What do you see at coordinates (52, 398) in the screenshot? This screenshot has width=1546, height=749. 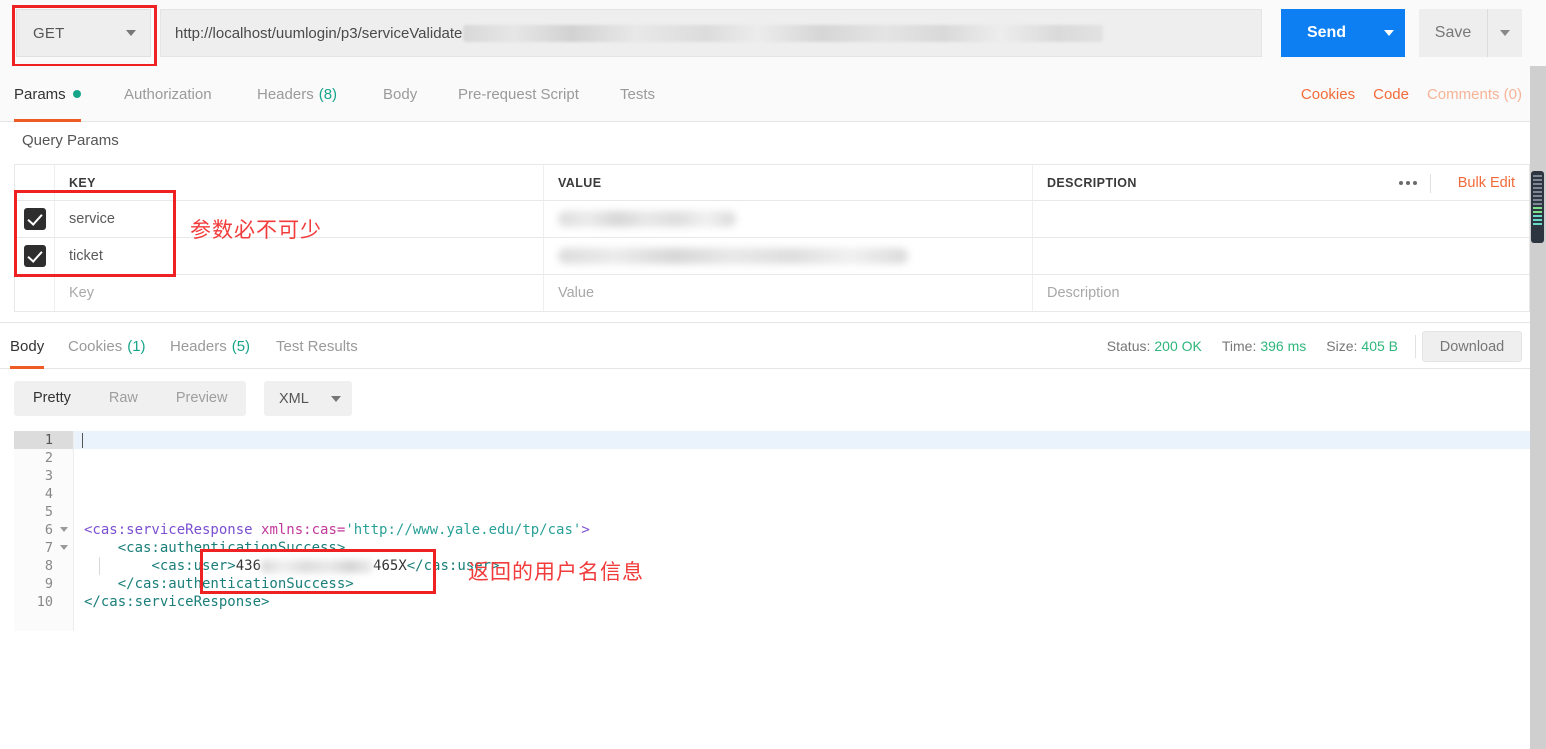 I see `view-pretty: Pretty` at bounding box center [52, 398].